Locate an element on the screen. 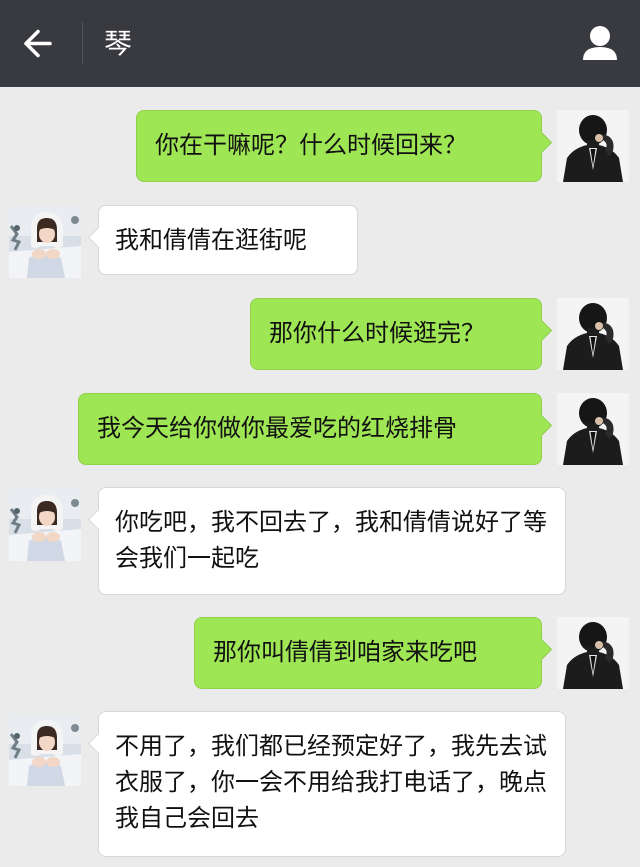 The height and width of the screenshot is (867, 640). sent-message-bubble: 那你叫倩倩到咱家来吃吧 is located at coordinates (373, 653).